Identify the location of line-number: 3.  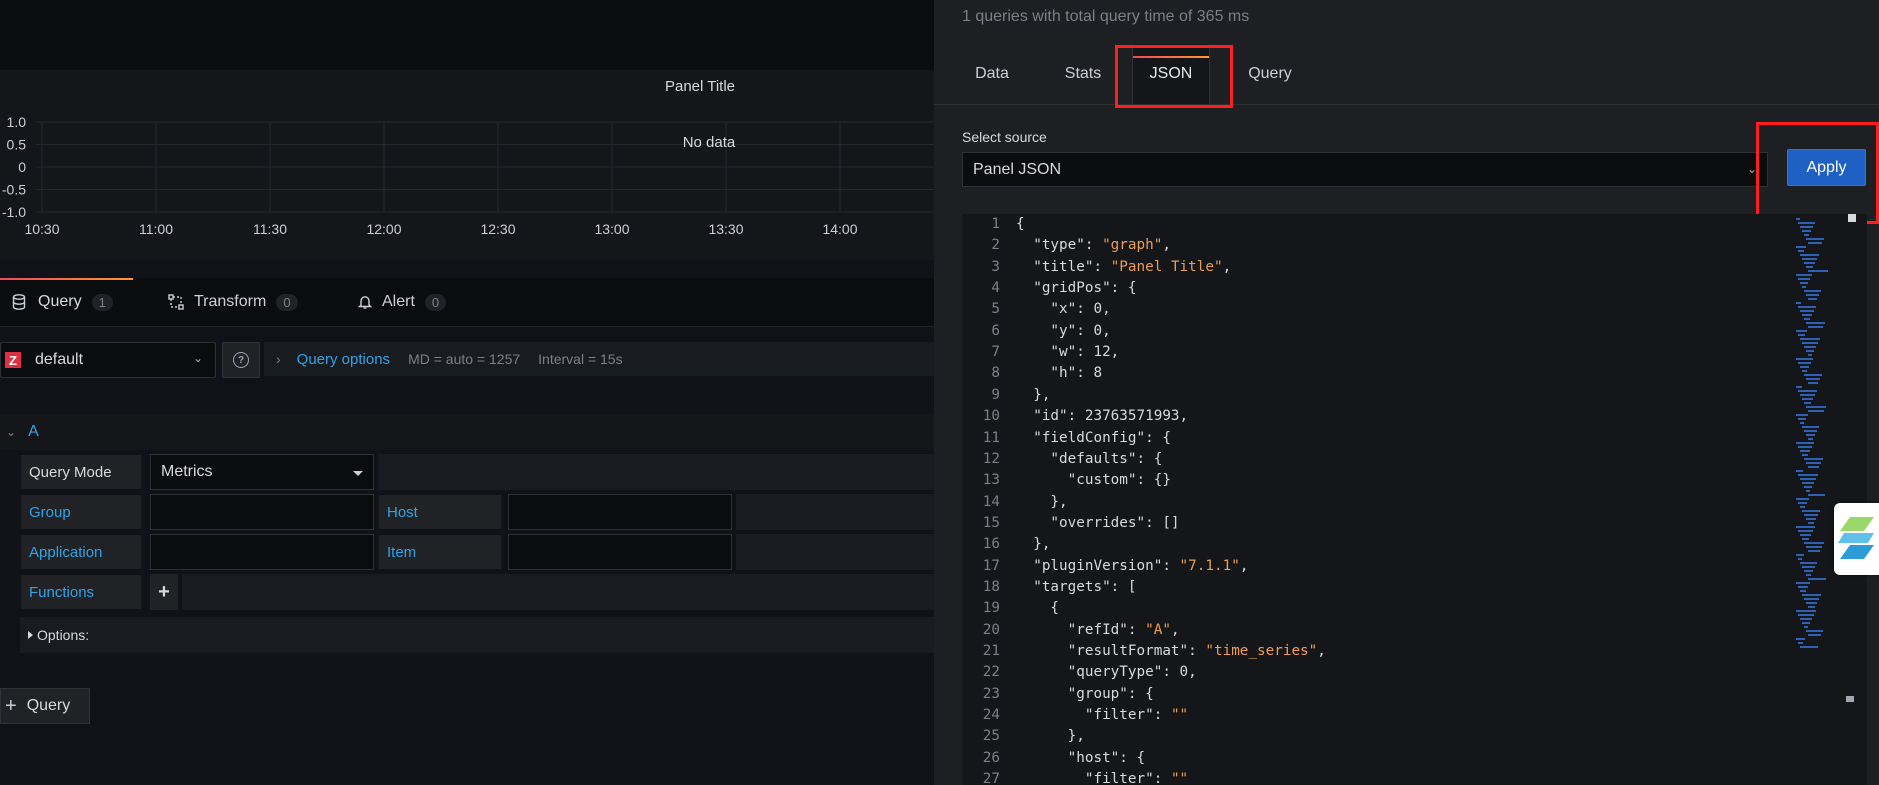
(995, 266).